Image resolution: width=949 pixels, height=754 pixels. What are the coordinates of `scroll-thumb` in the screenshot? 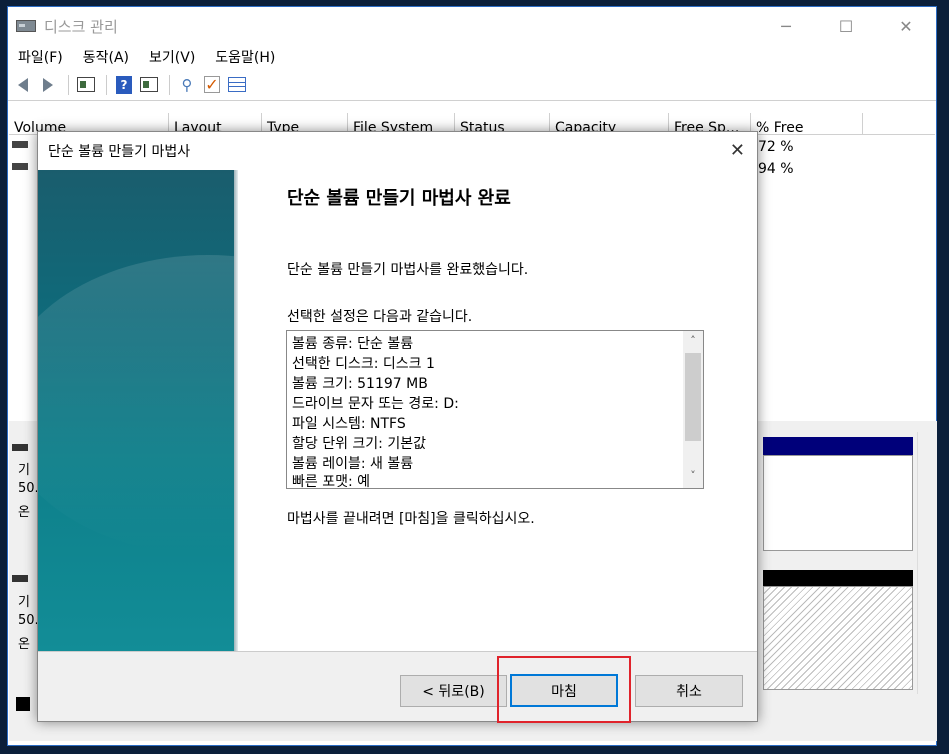 It's located at (693, 397).